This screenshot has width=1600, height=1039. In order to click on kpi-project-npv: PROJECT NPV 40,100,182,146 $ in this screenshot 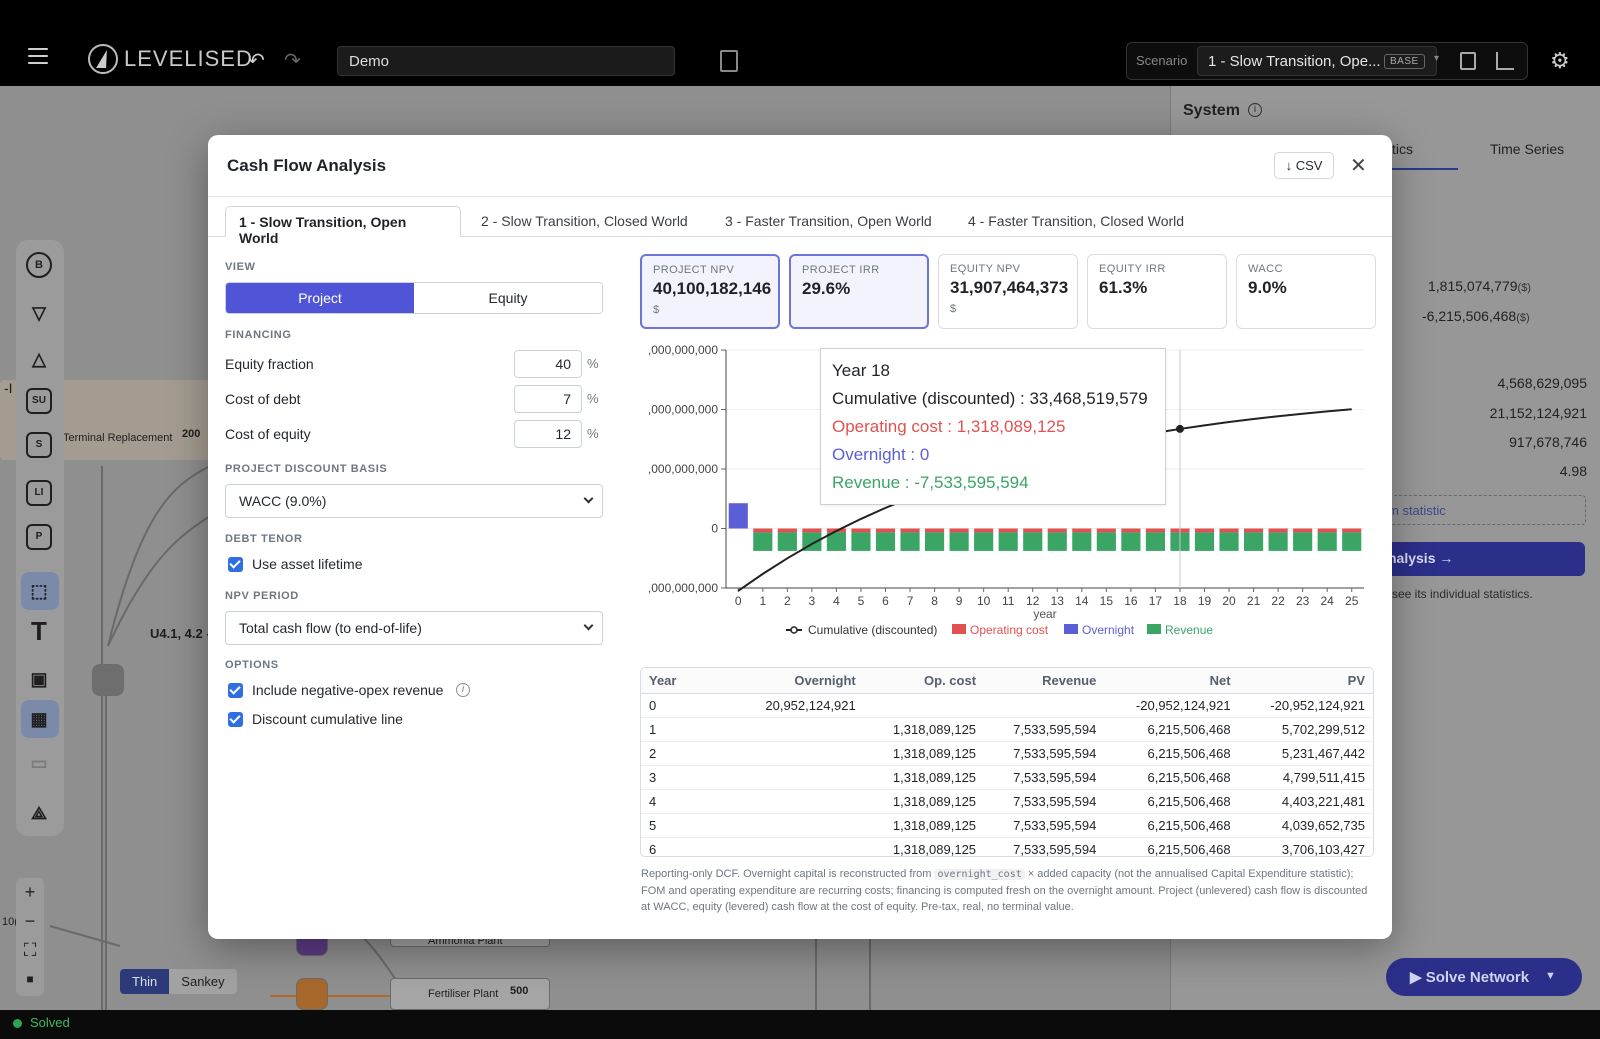, I will do `click(710, 291)`.